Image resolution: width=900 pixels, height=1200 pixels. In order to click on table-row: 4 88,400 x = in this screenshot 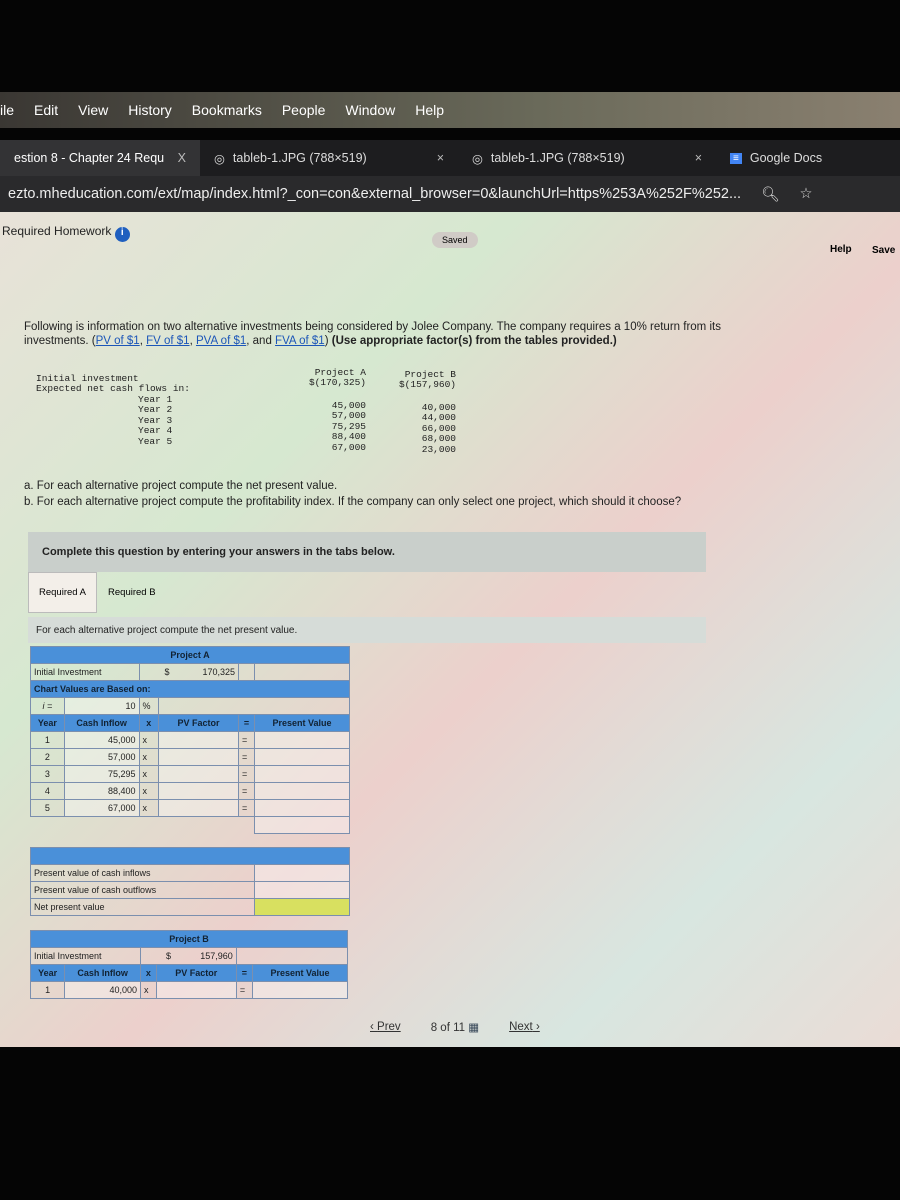, I will do `click(190, 791)`.